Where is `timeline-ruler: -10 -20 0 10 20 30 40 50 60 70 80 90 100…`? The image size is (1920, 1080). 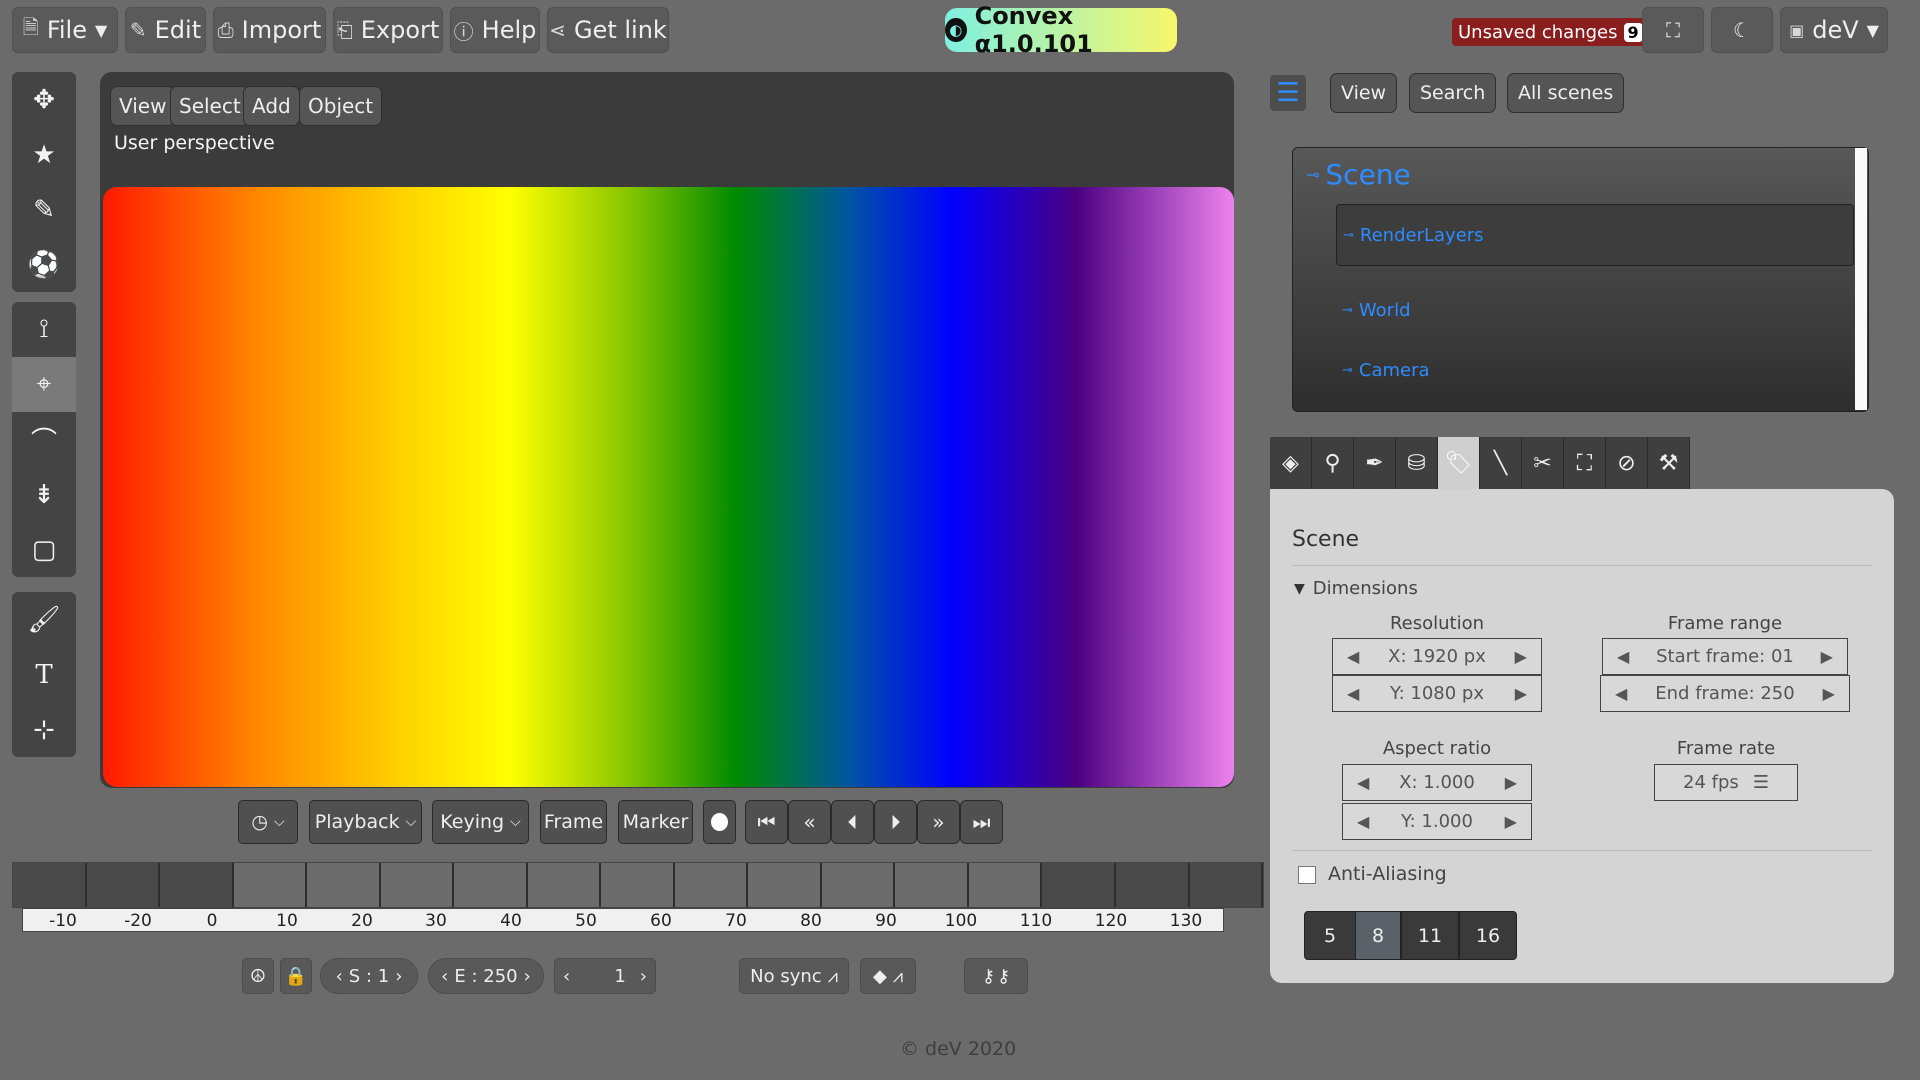
timeline-ruler: -10 -20 0 10 20 30 40 50 60 70 80 90 100… is located at coordinates (623, 920).